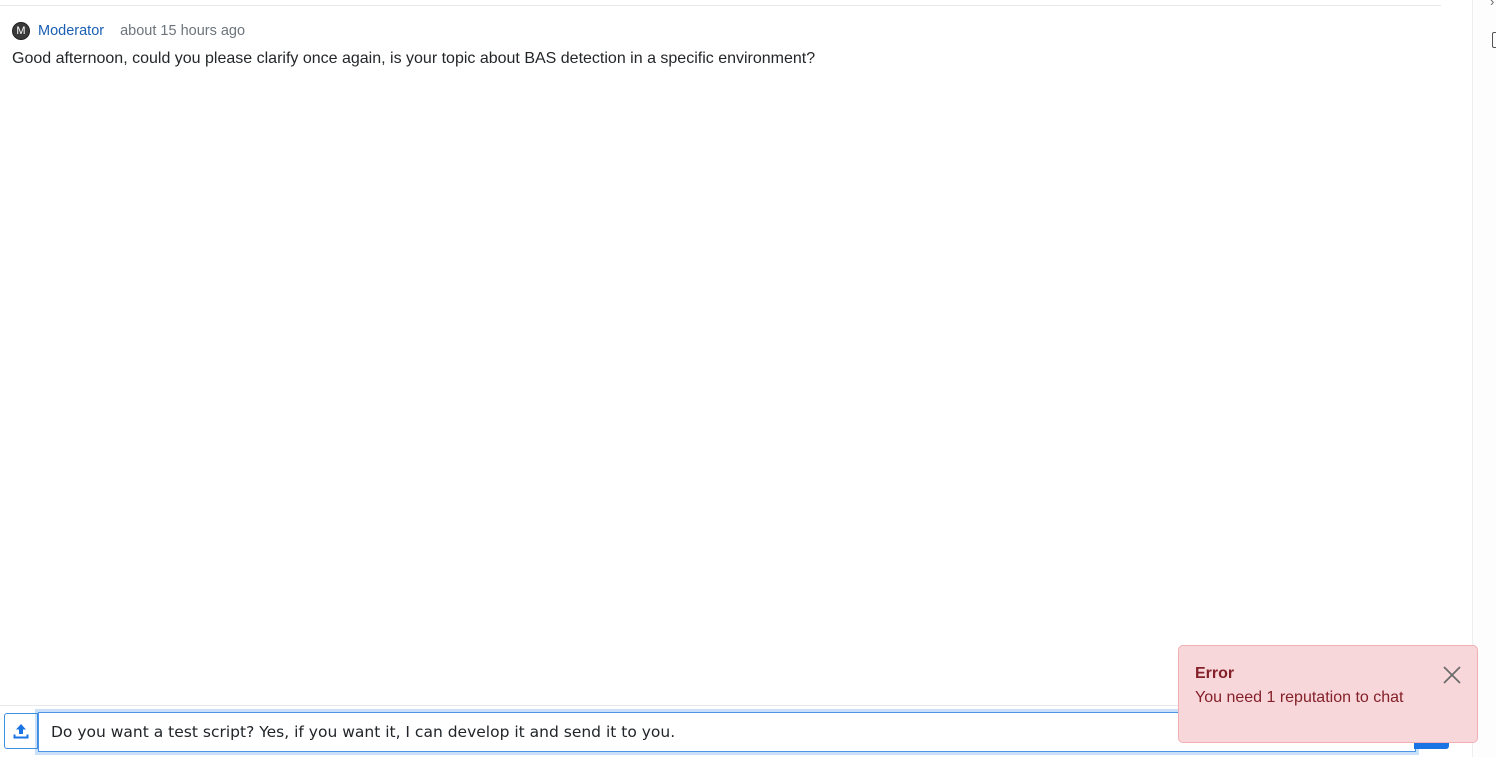 Image resolution: width=1496 pixels, height=757 pixels. I want to click on error-toast: Error You need 1 reputation to chat, so click(1328, 694).